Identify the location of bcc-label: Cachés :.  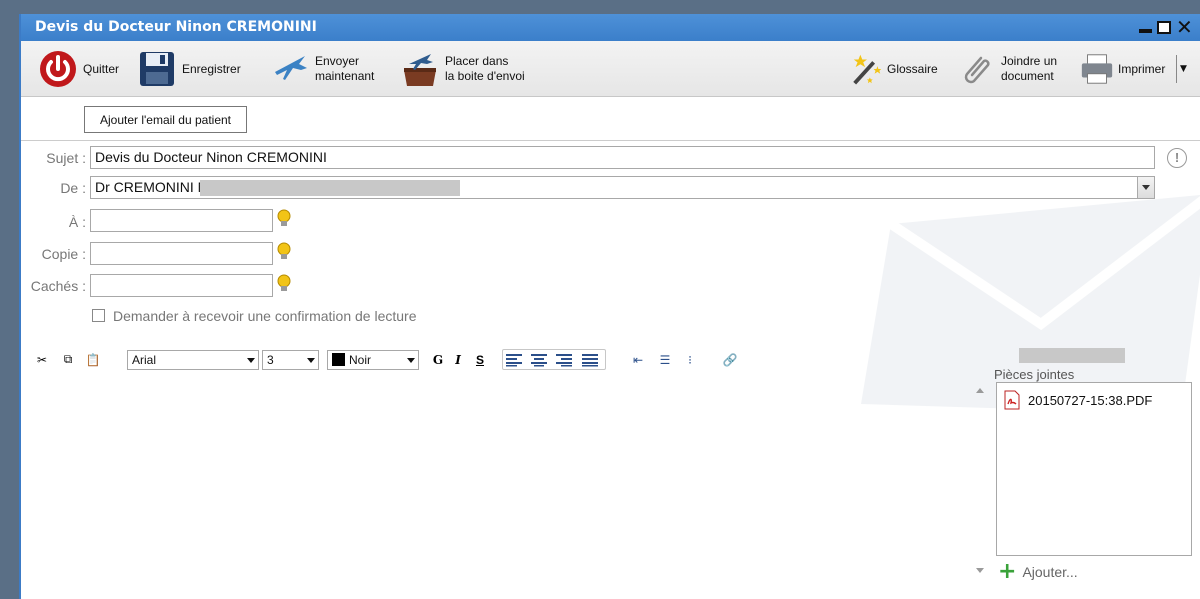
(58, 286).